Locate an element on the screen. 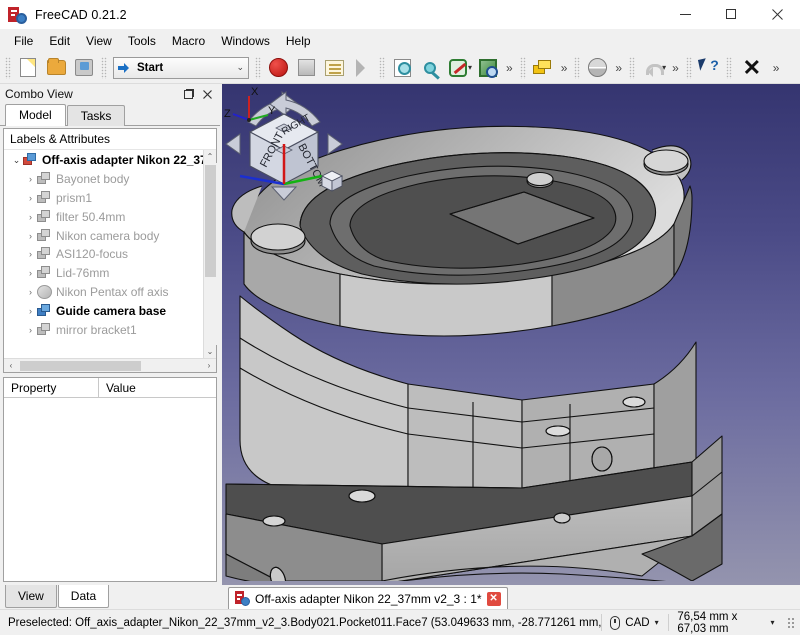 This screenshot has width=800, height=635. menu-help: Help is located at coordinates (298, 41).